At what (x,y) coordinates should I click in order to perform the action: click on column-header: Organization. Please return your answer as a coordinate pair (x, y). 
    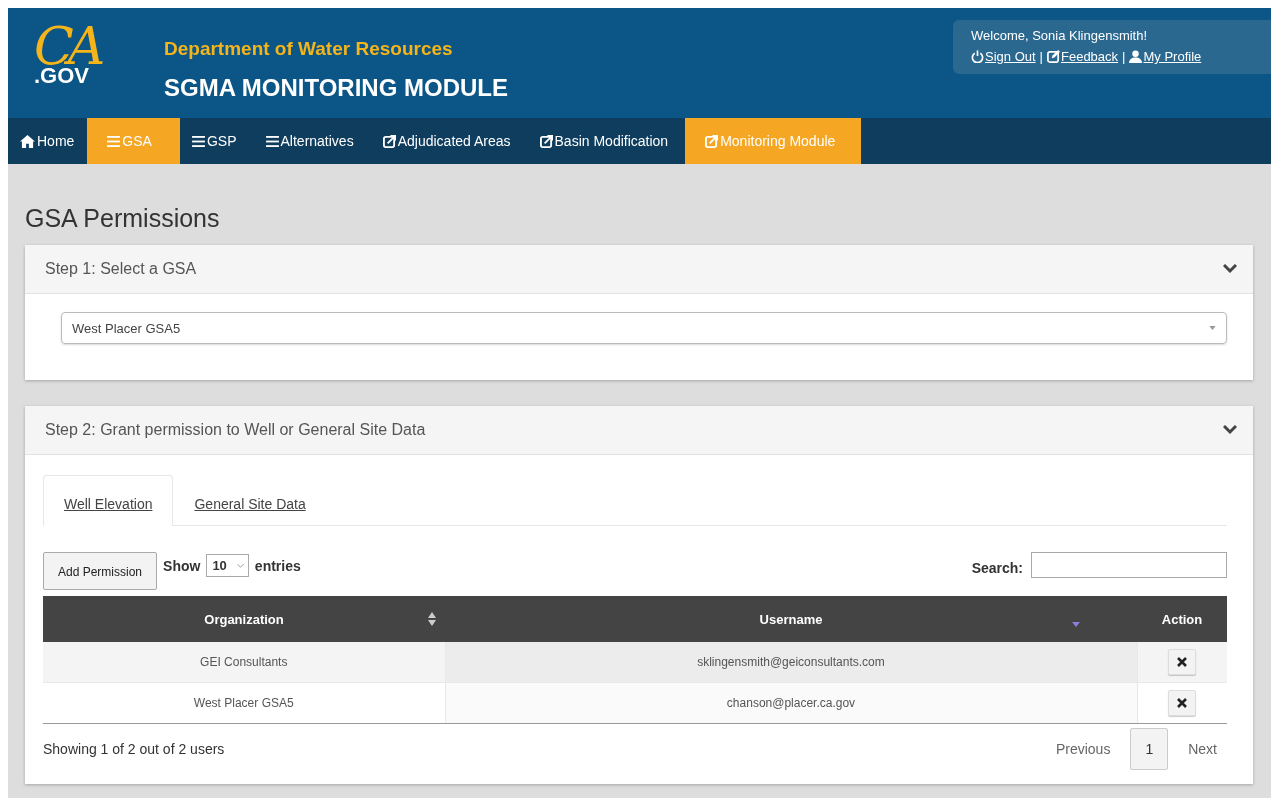
    Looking at the image, I should click on (244, 619).